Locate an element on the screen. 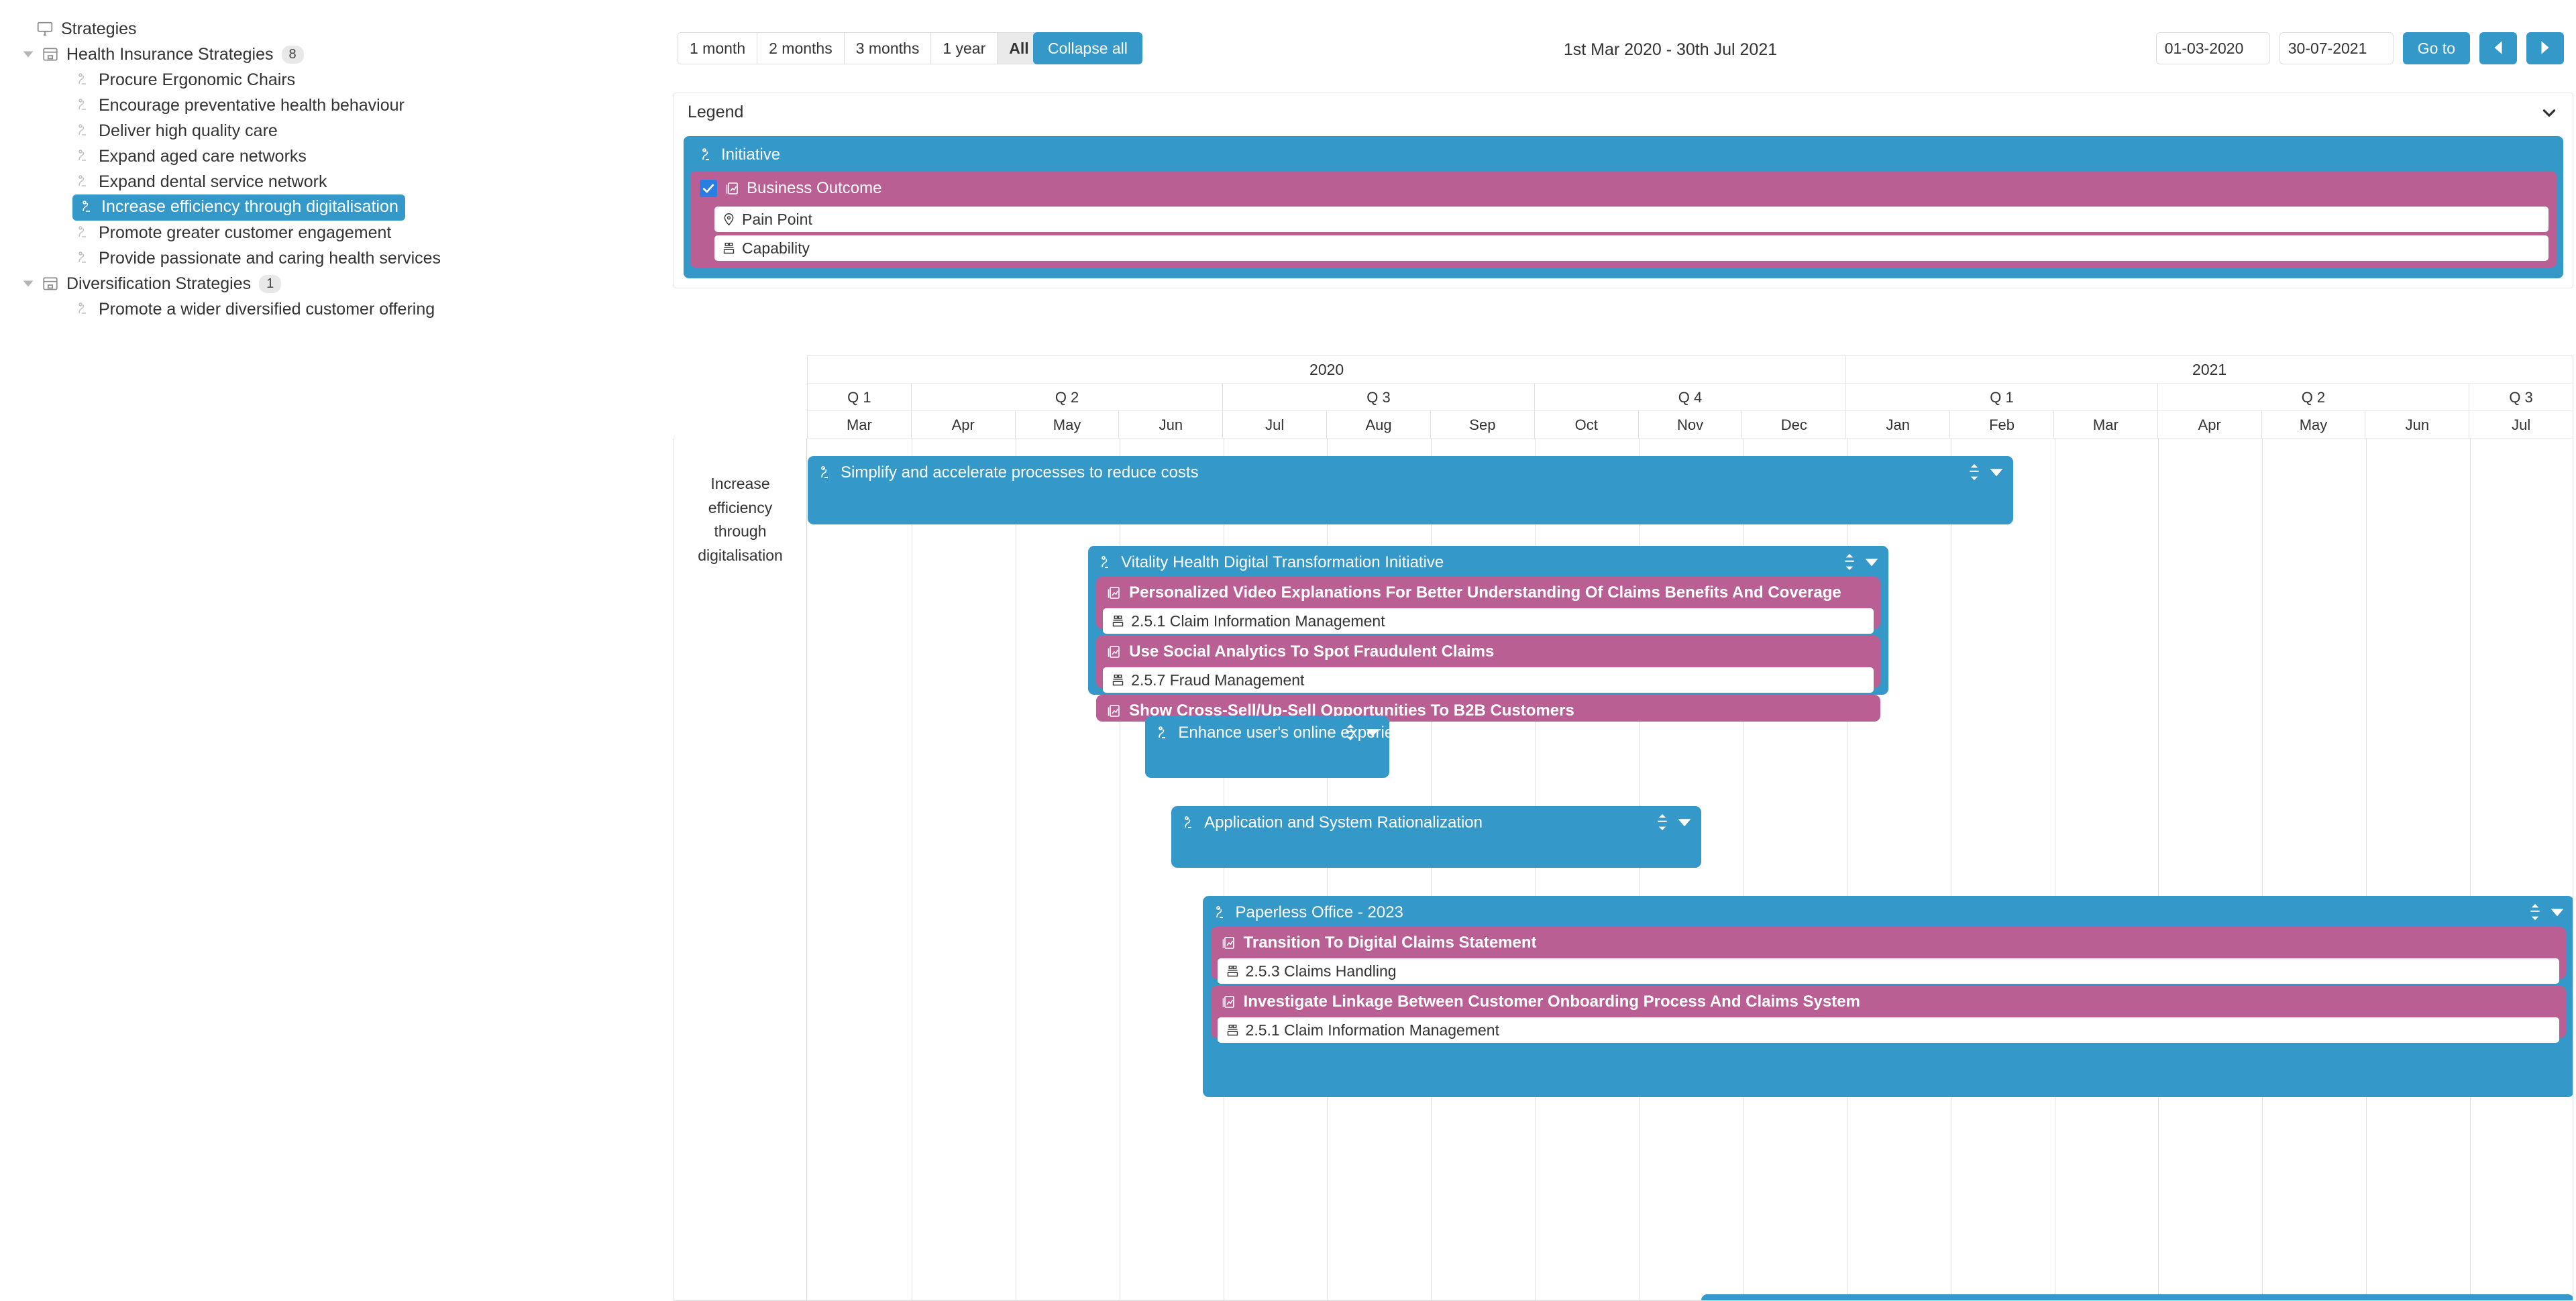  date-to-input is located at coordinates (2336, 48).